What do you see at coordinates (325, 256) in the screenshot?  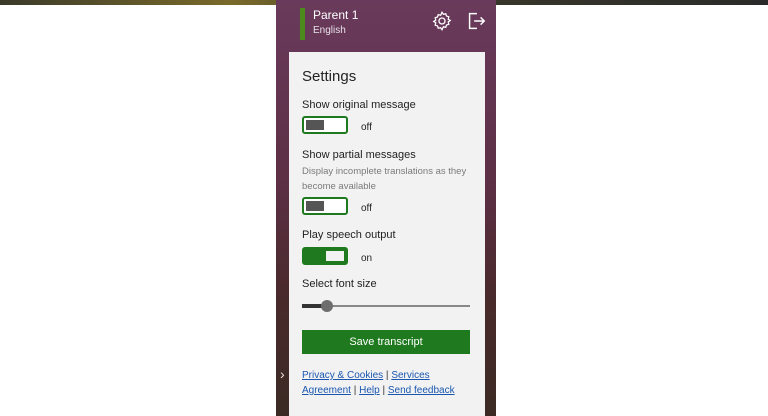 I see `play-speech-toggle` at bounding box center [325, 256].